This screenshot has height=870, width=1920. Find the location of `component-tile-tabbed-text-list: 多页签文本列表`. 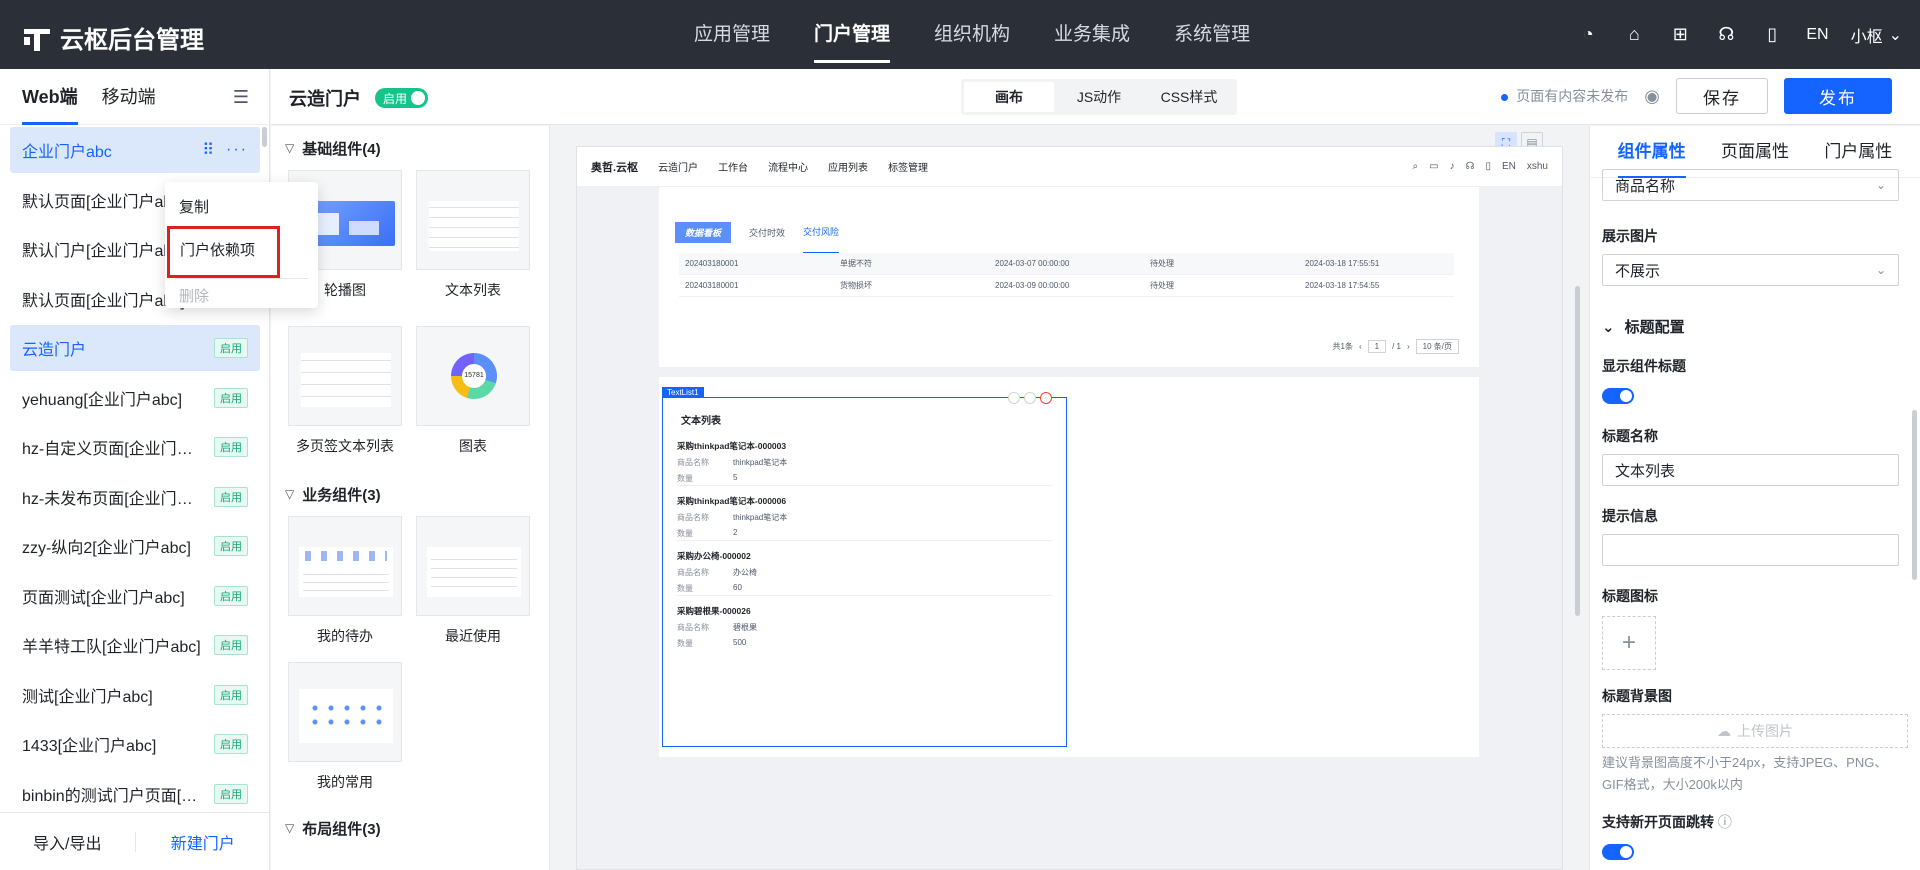

component-tile-tabbed-text-list: 多页签文本列表 is located at coordinates (345, 391).